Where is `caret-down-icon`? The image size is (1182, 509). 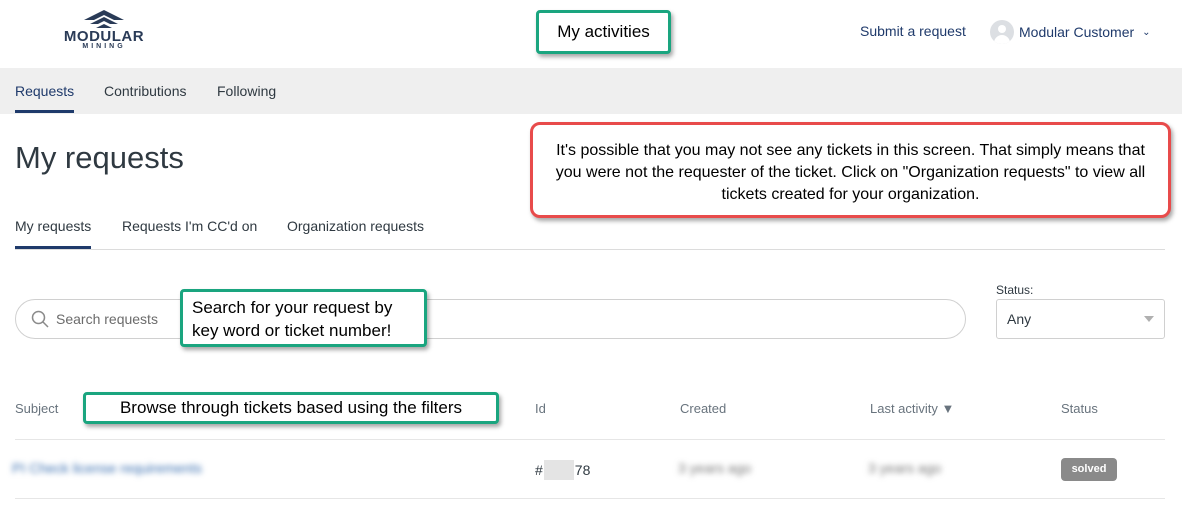
caret-down-icon is located at coordinates (1149, 319).